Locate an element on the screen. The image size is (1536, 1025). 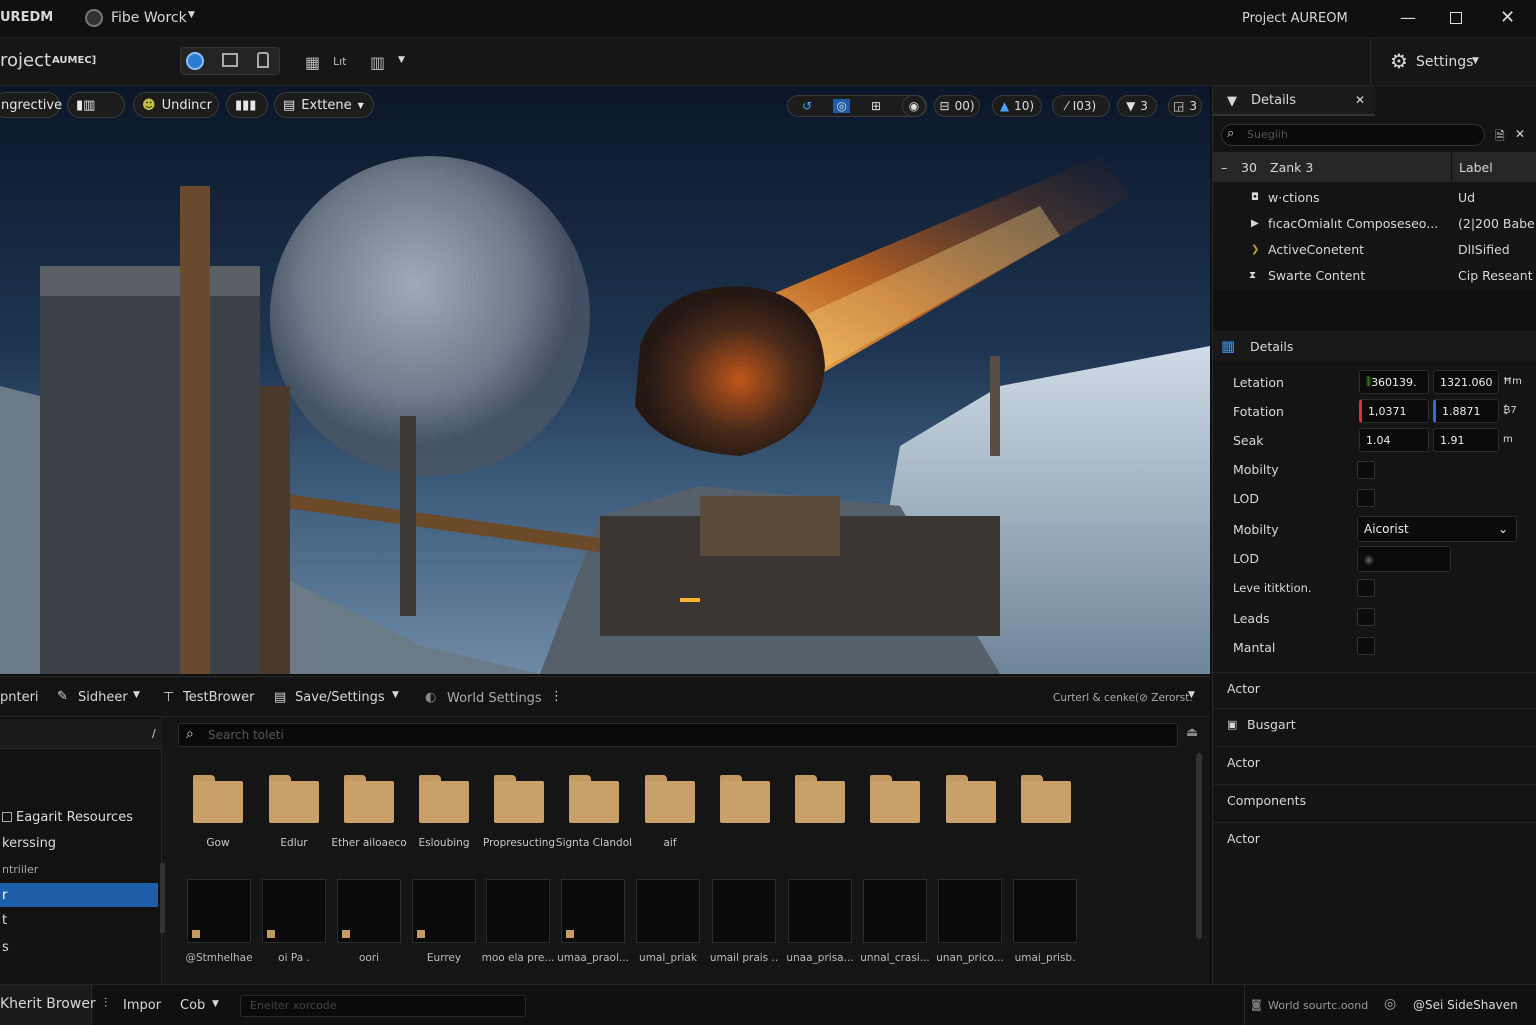
chart-icon: ▥ is located at coordinates (377, 62).